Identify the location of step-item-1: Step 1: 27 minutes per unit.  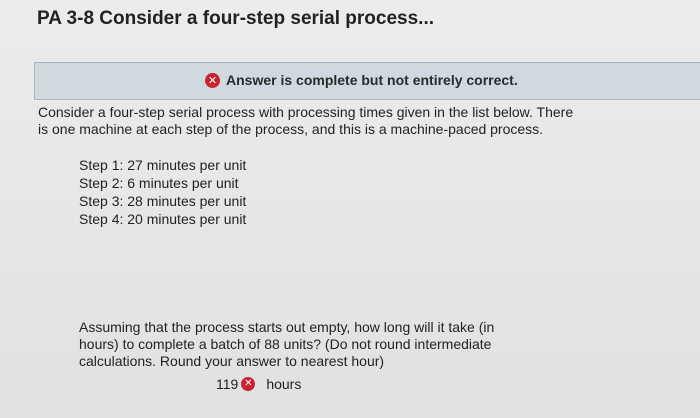
(163, 165).